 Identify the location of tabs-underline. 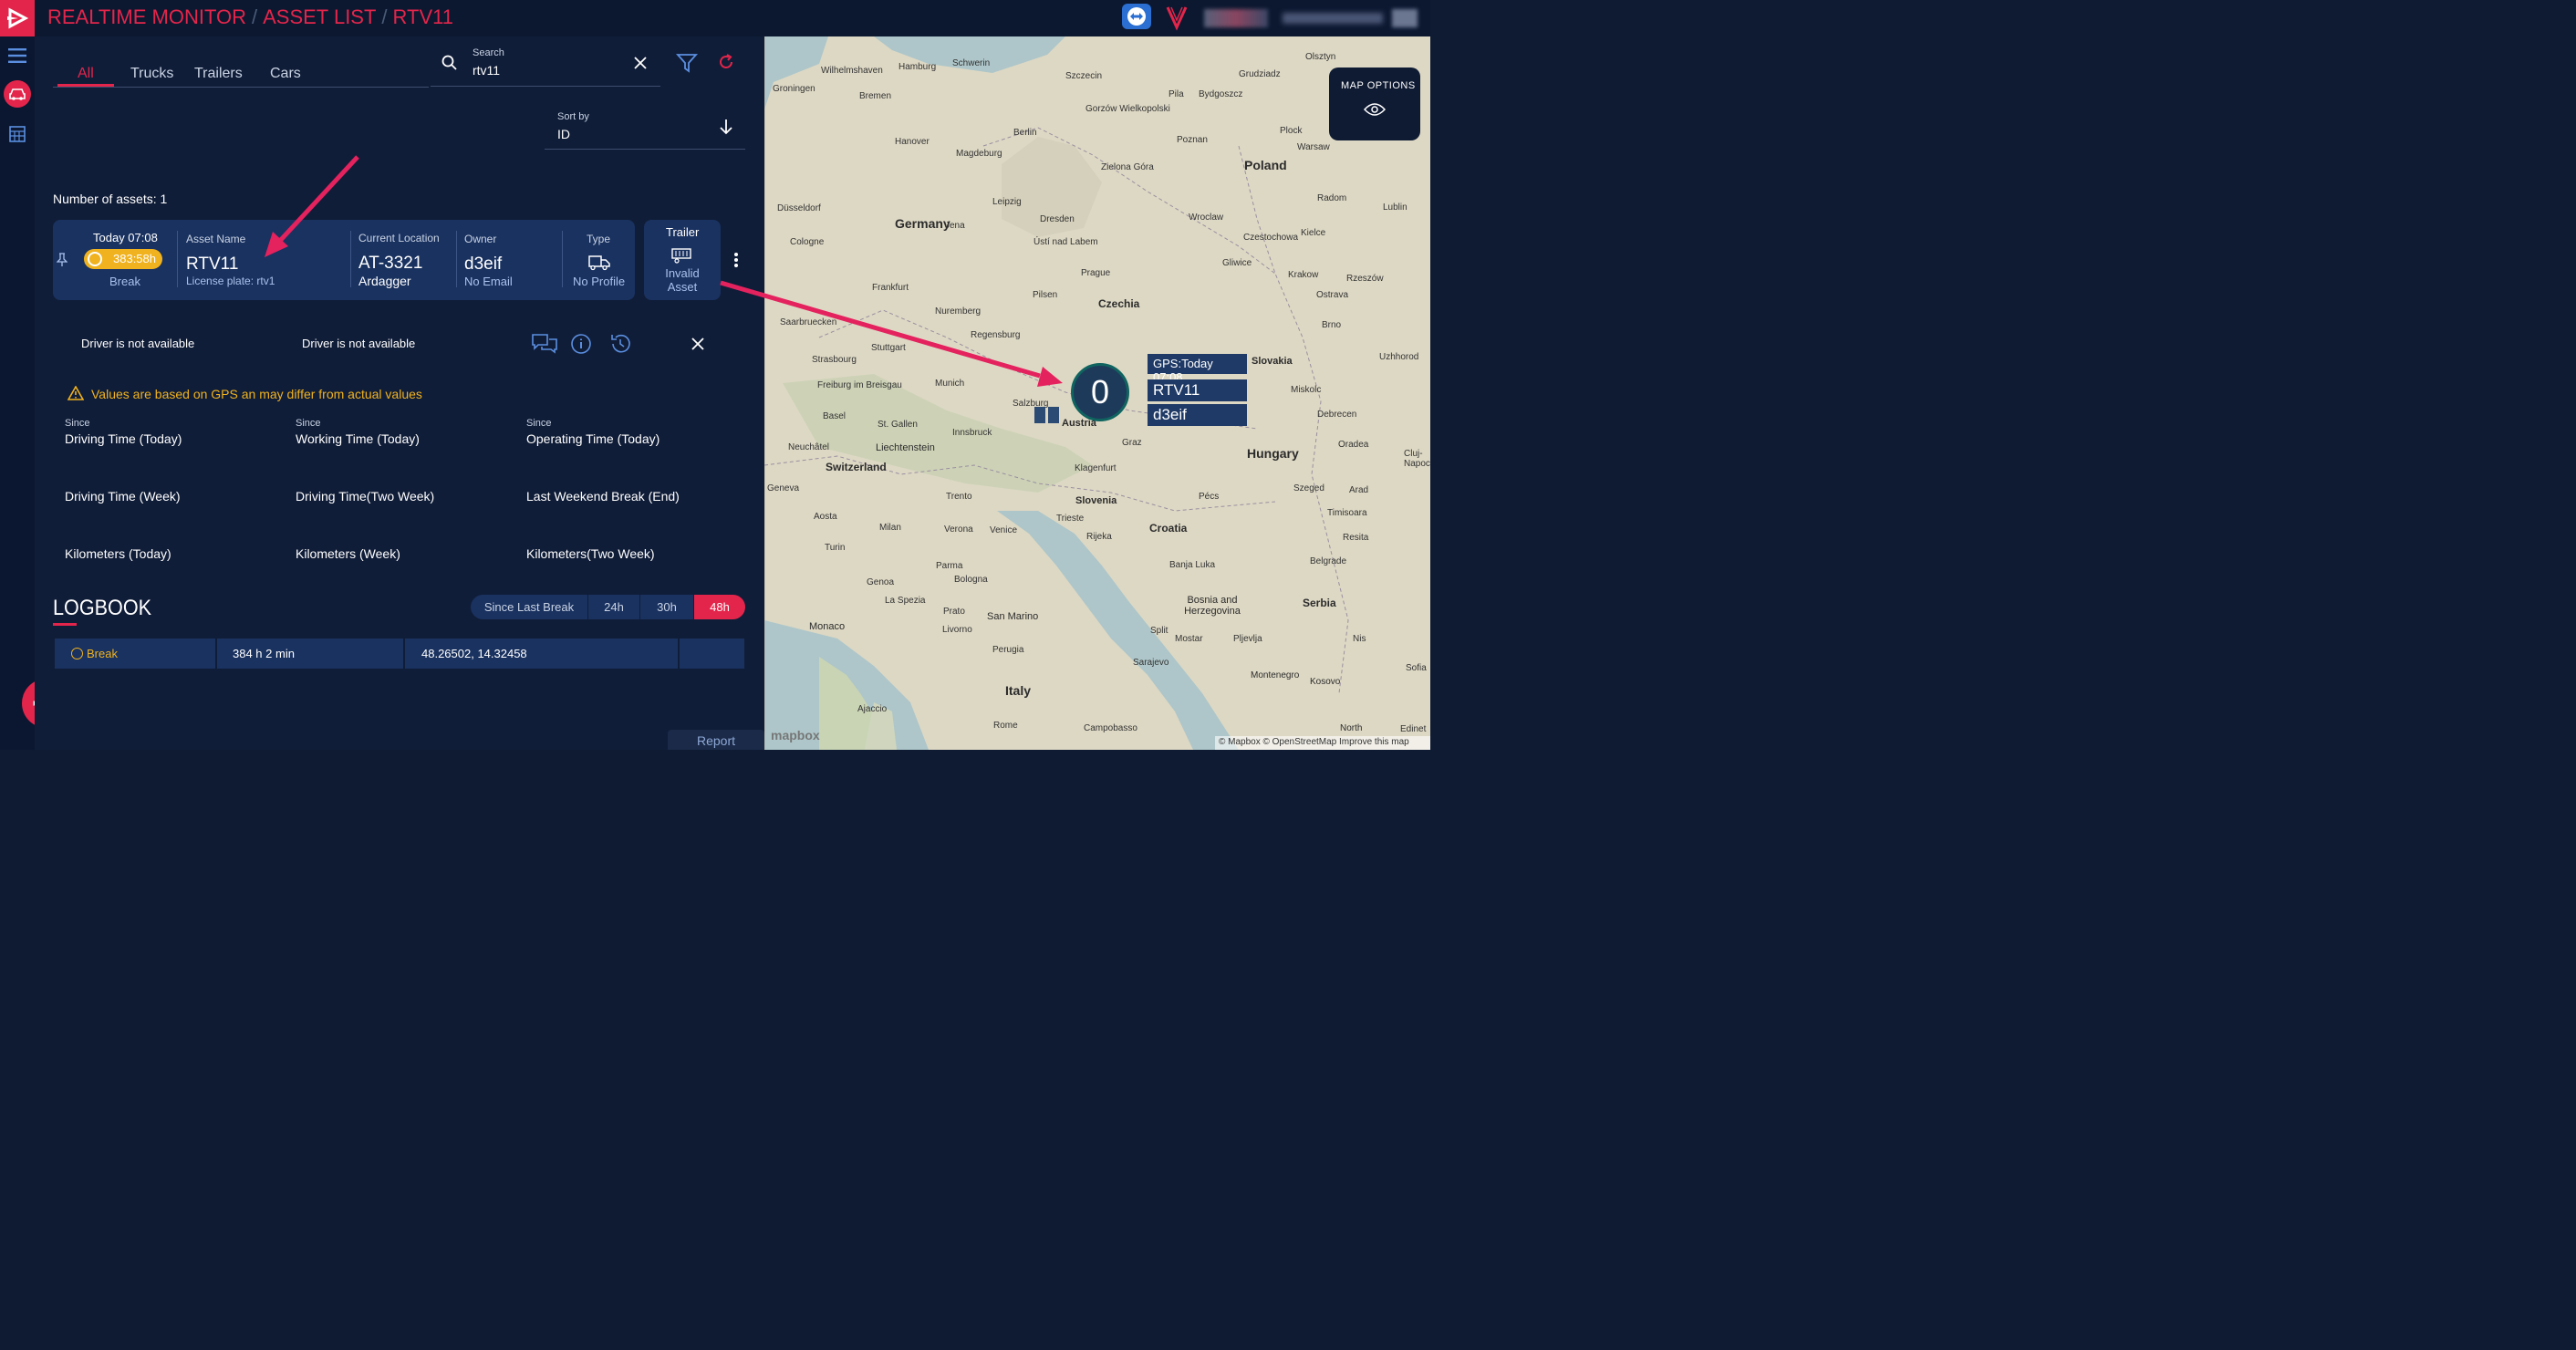
(241, 87).